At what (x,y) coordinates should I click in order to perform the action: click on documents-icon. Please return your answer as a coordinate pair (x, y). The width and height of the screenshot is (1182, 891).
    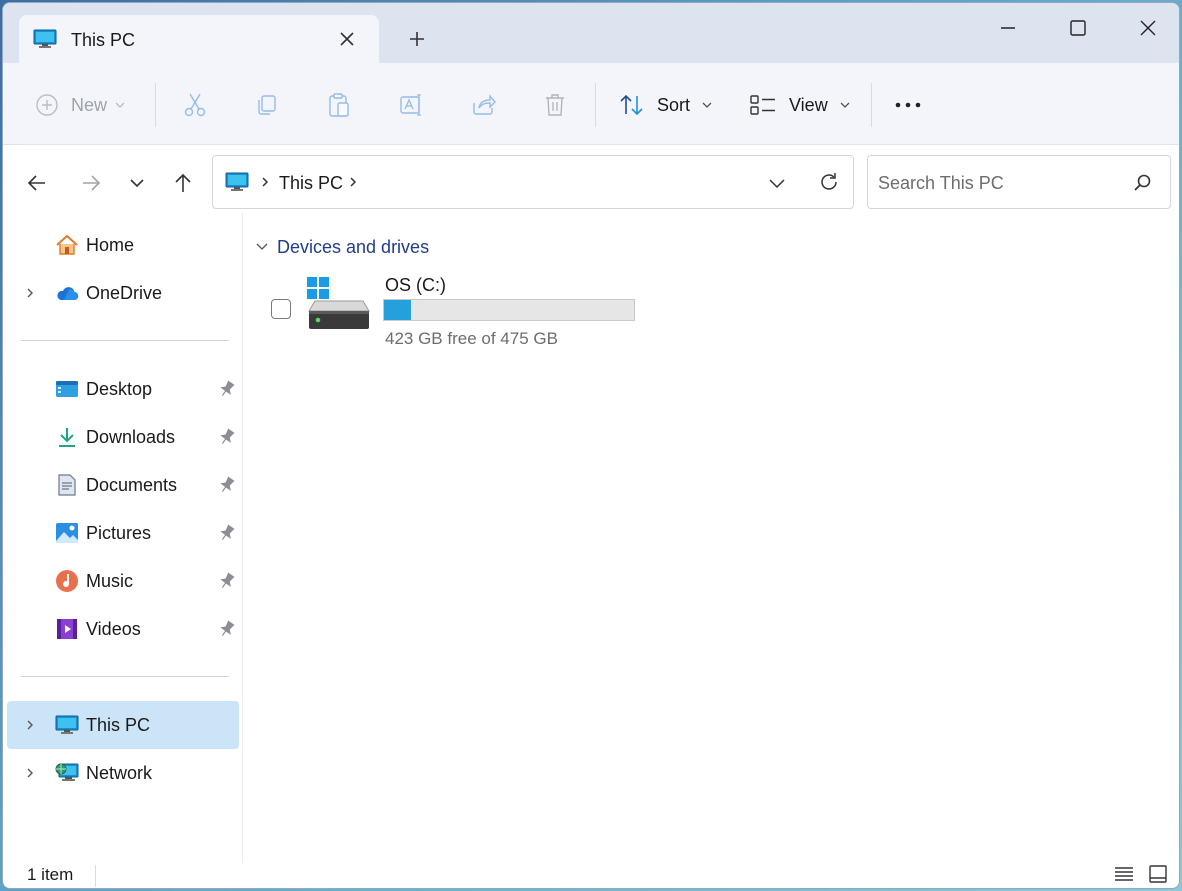
    Looking at the image, I should click on (67, 485).